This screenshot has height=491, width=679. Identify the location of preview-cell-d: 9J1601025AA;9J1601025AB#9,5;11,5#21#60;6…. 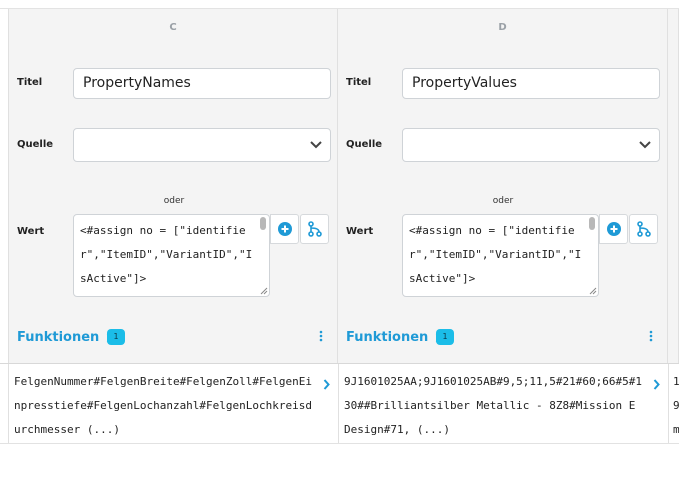
(503, 403).